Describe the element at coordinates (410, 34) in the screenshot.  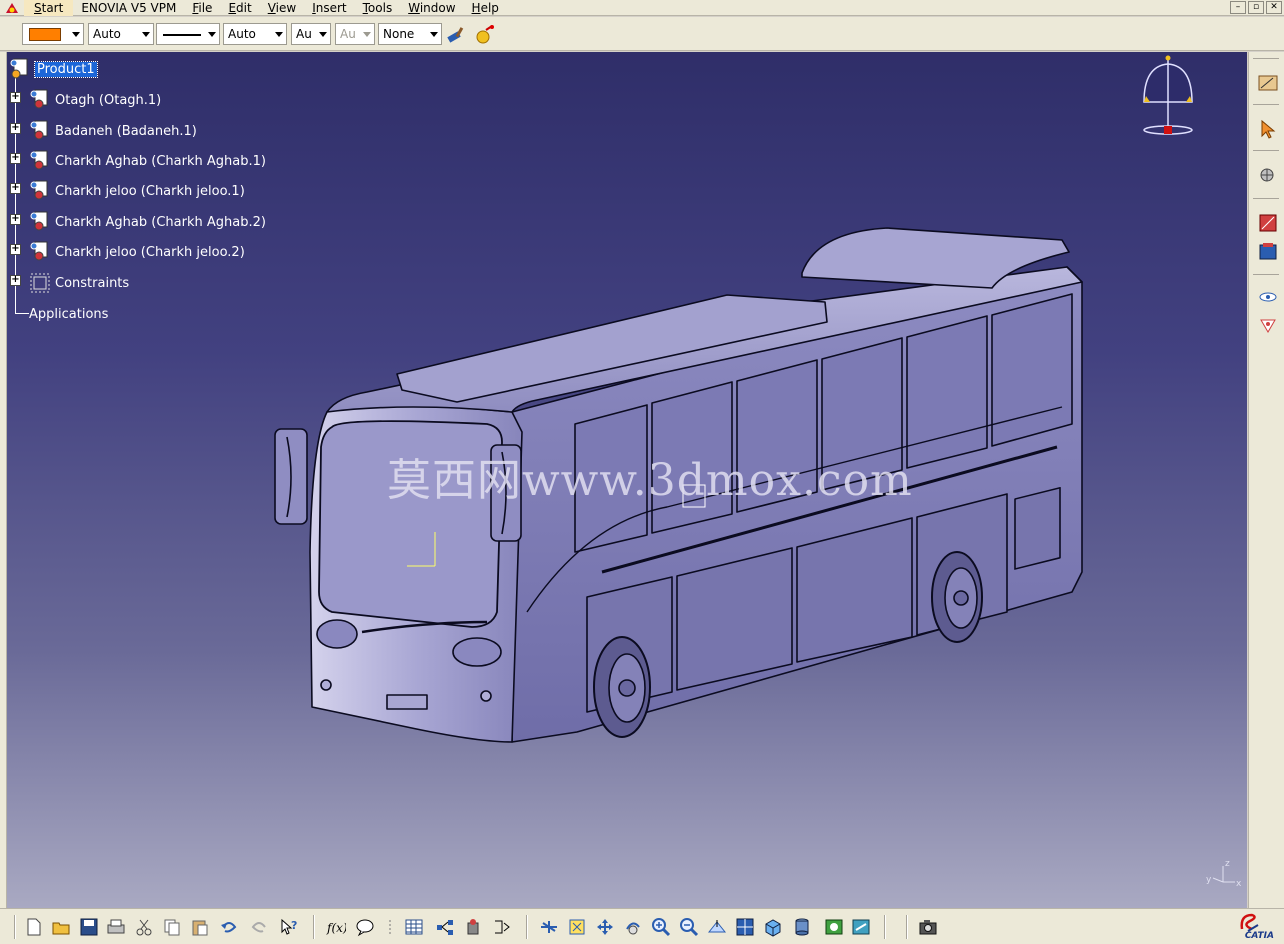
I see `layer-dropdown: None` at that location.